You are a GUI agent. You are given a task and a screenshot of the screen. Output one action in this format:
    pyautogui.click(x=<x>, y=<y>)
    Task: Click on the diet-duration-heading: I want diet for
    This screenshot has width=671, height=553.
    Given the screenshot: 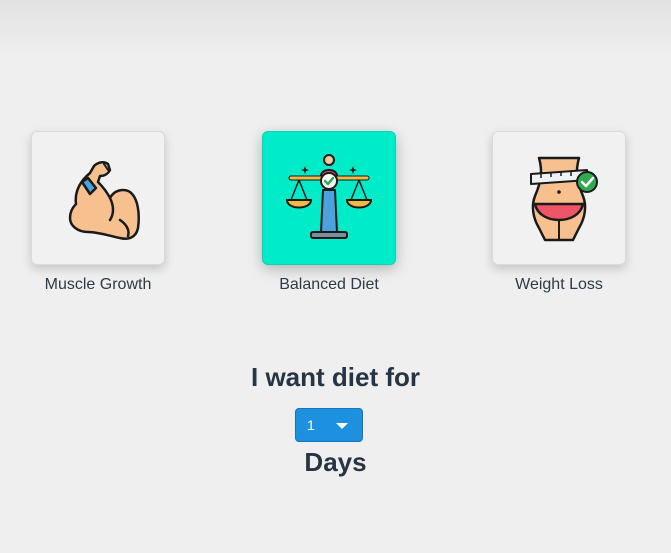 What is the action you would take?
    pyautogui.click(x=335, y=377)
    